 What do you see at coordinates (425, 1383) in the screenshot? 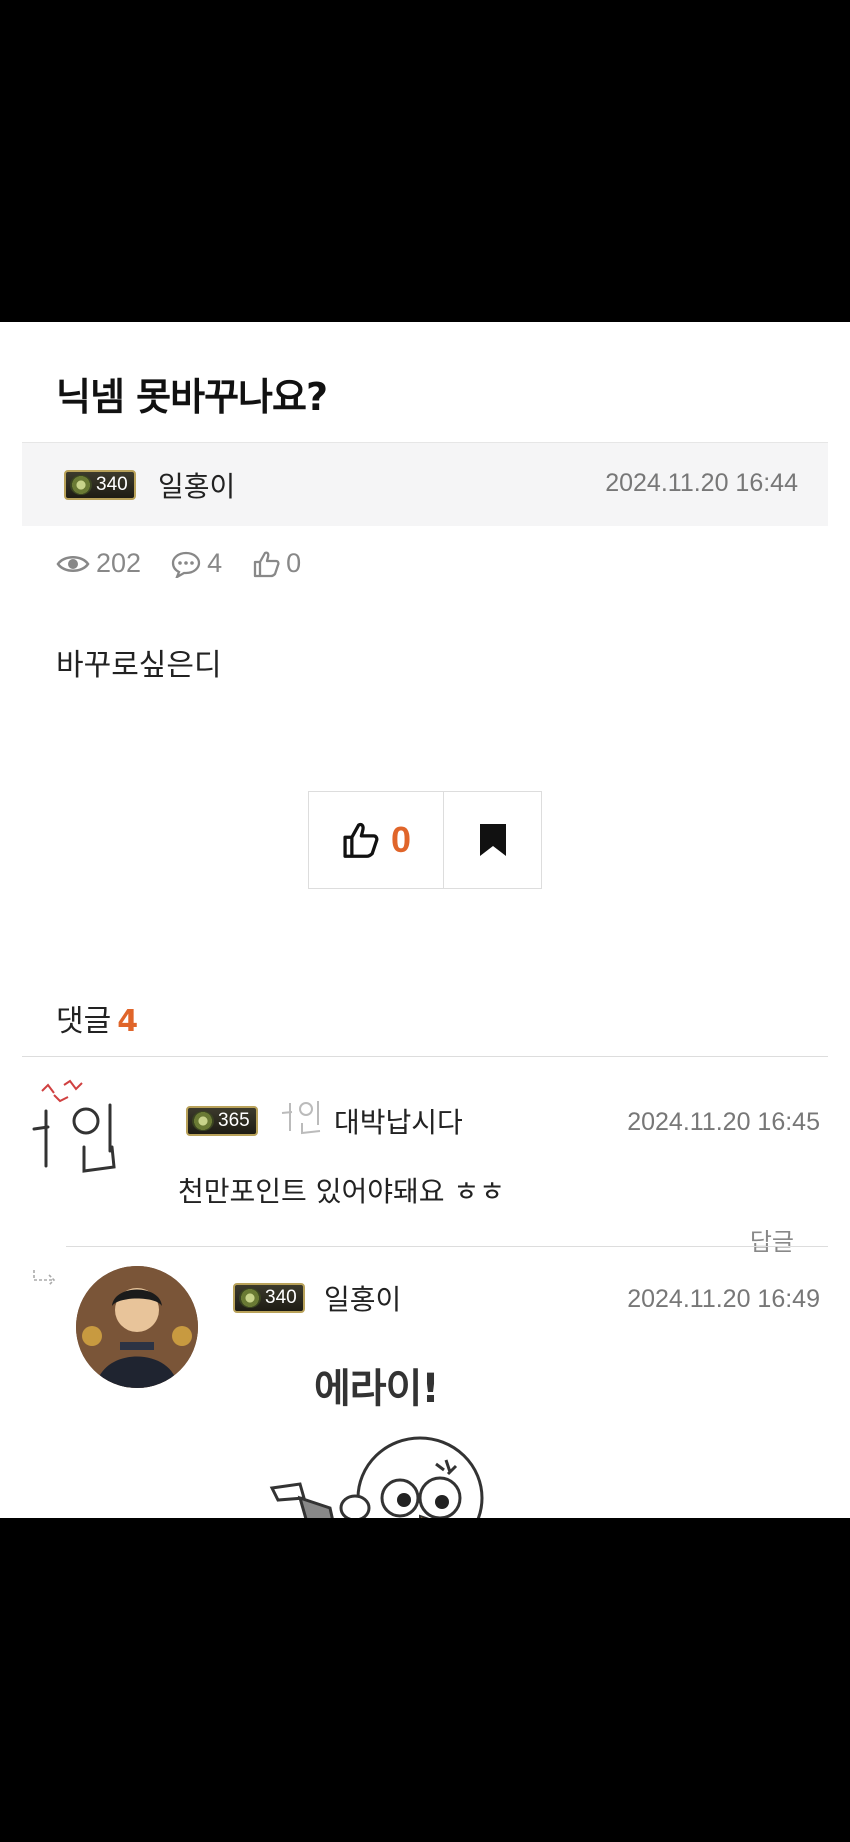
I see `reply-item: 340 일홍이 2024.11.20 16:49 에라이!` at bounding box center [425, 1383].